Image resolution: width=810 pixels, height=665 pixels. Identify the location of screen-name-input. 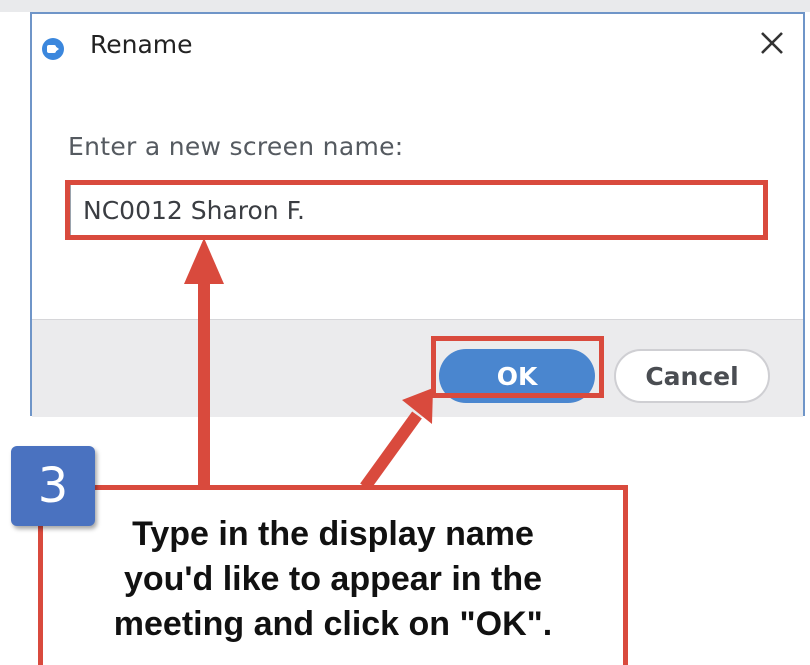
(417, 210).